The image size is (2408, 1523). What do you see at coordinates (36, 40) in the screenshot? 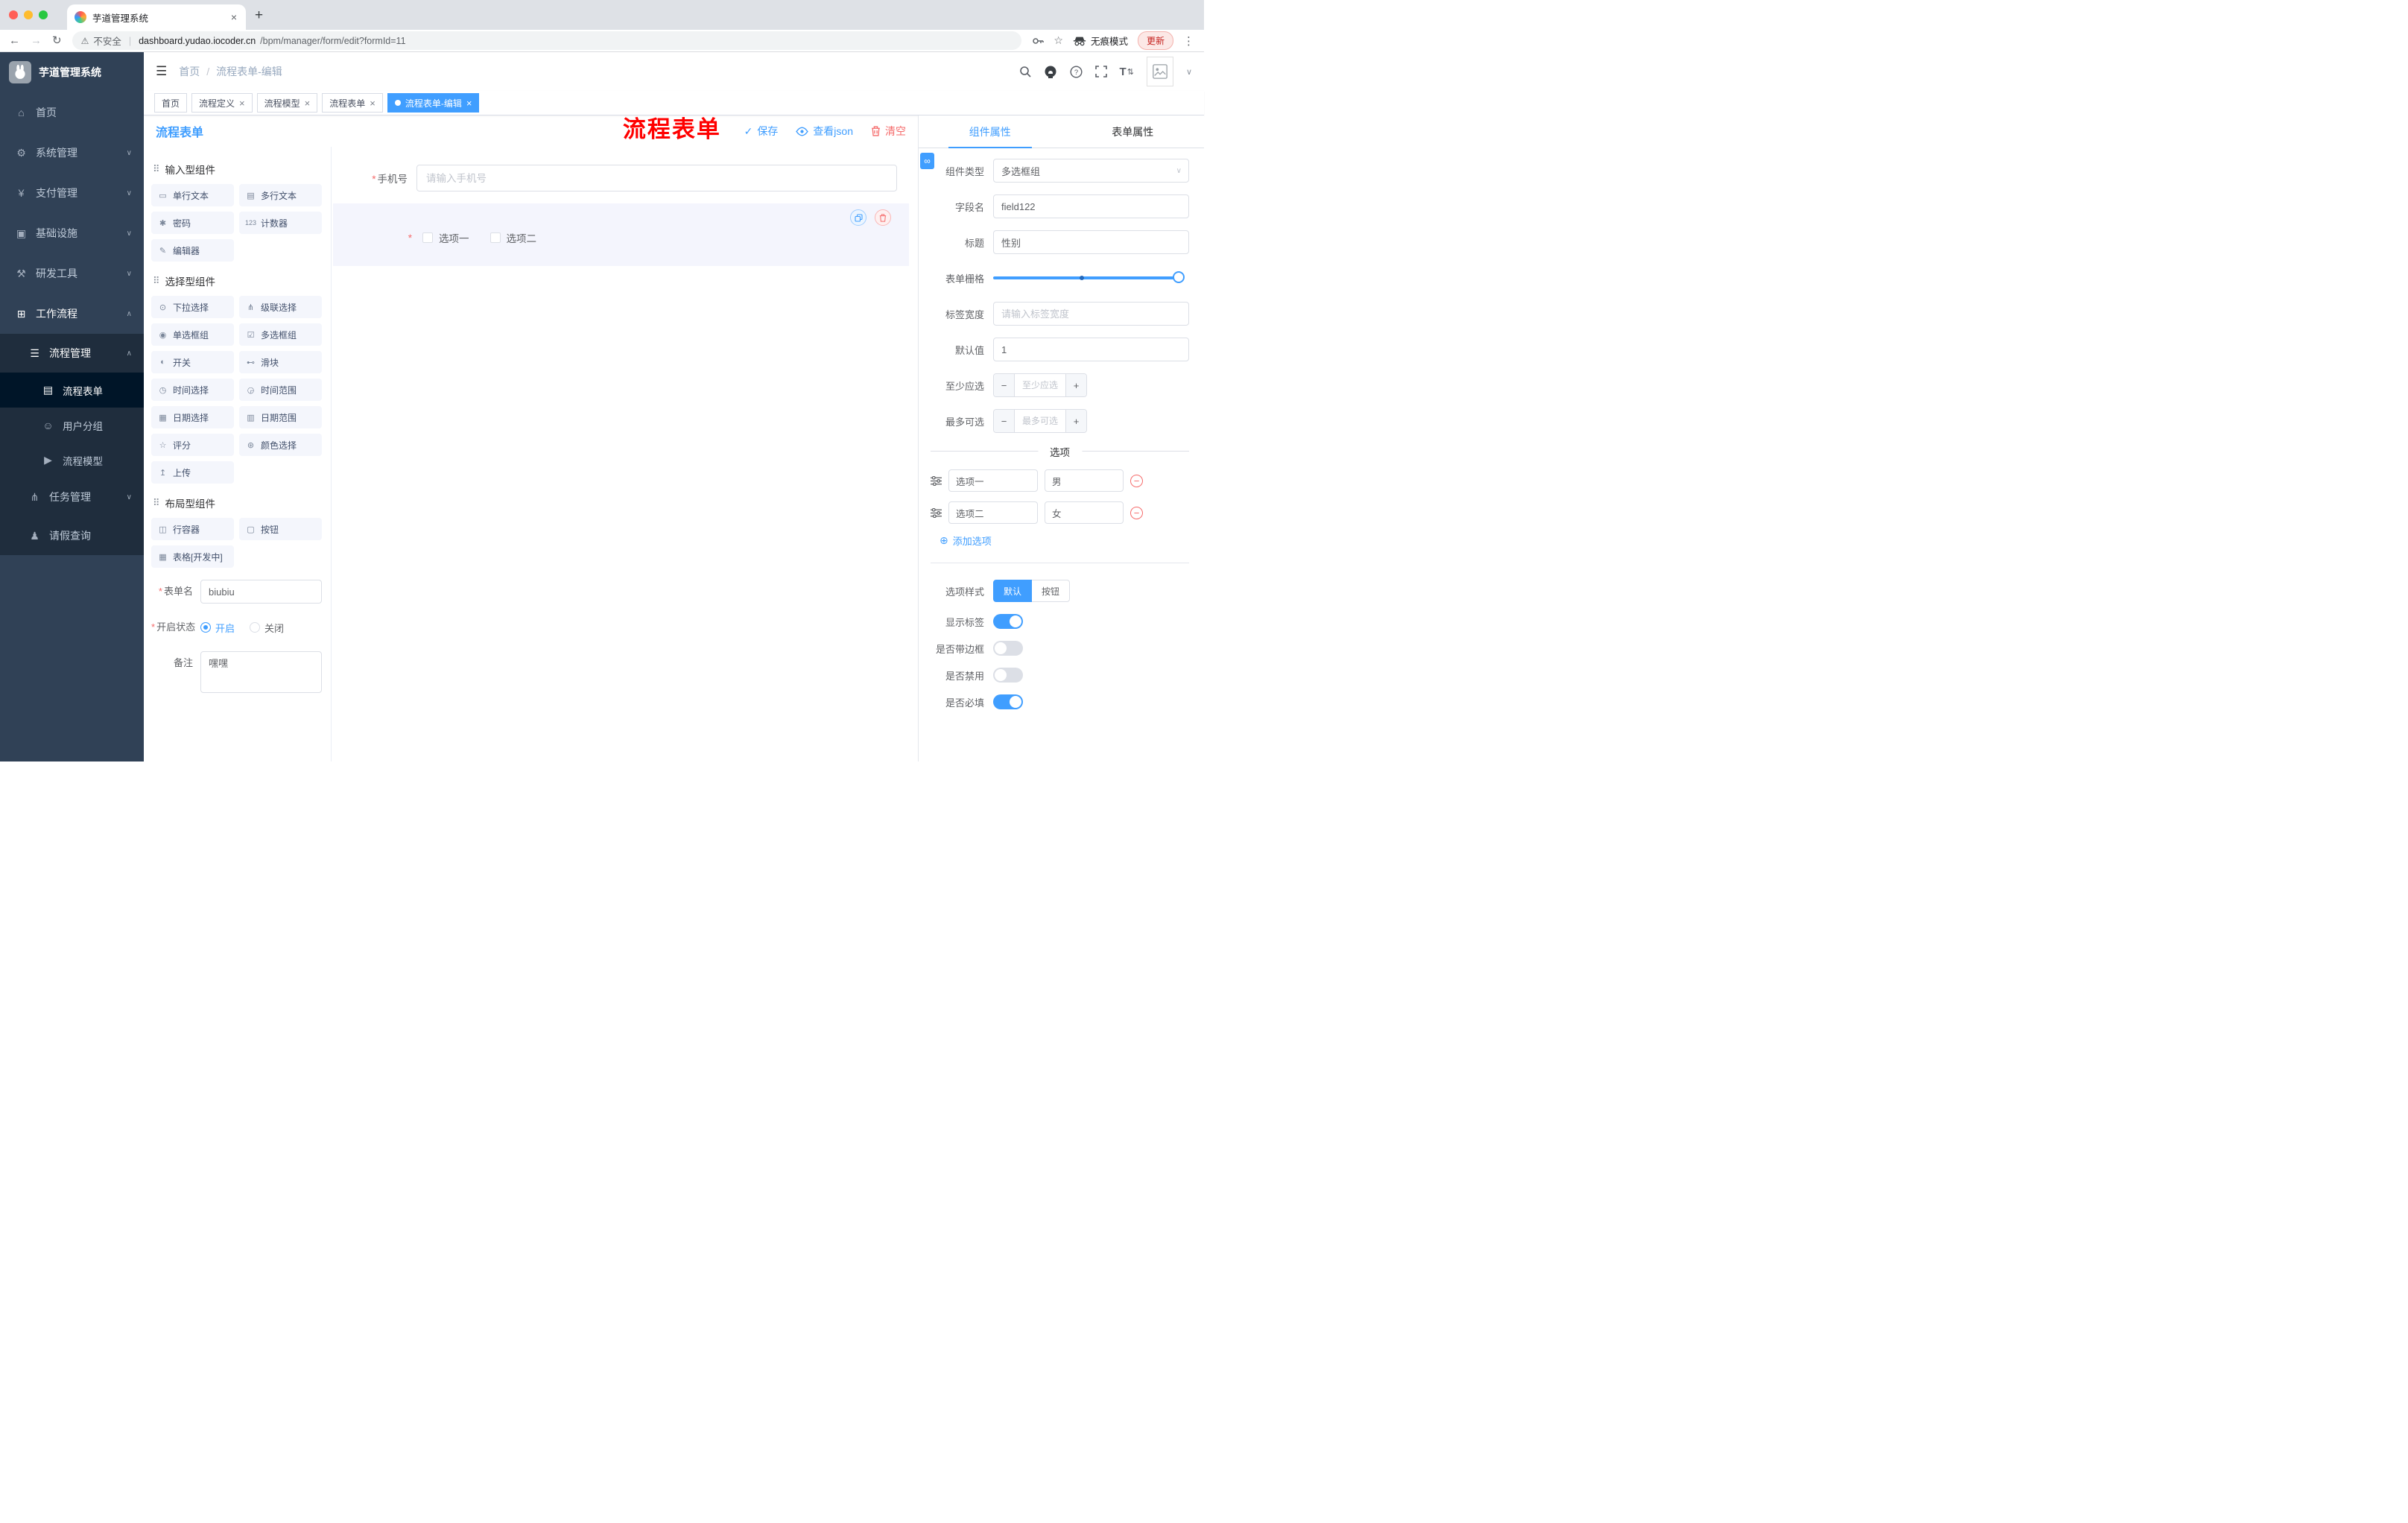
I see `forward-button: →` at bounding box center [36, 40].